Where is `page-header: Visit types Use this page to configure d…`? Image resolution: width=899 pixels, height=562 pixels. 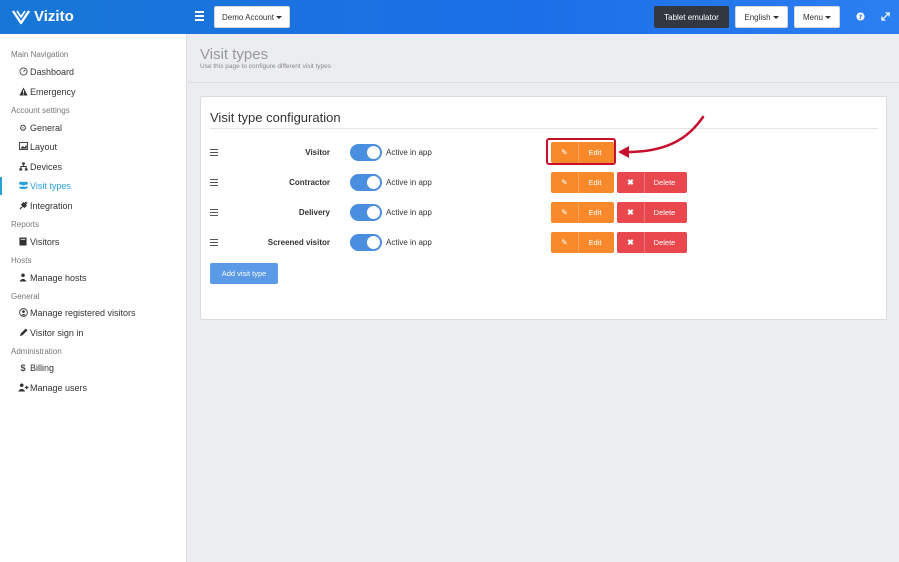 page-header: Visit types Use this page to configure d… is located at coordinates (543, 58).